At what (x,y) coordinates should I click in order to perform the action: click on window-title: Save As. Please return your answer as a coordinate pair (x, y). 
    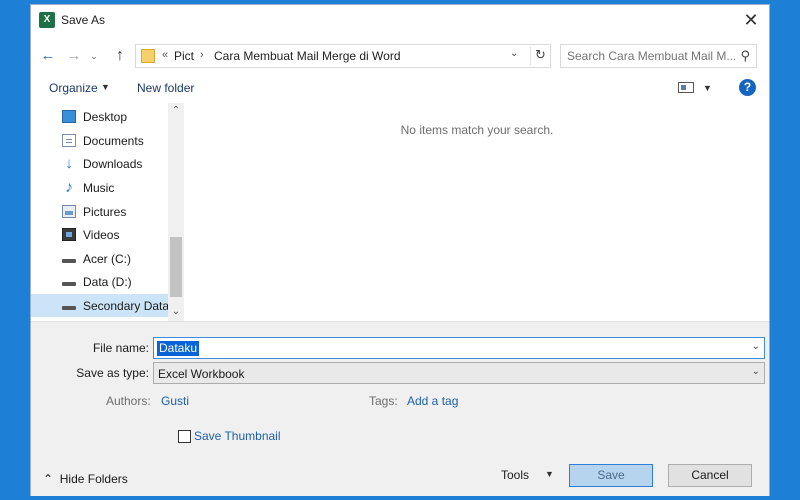
    Looking at the image, I should click on (83, 20).